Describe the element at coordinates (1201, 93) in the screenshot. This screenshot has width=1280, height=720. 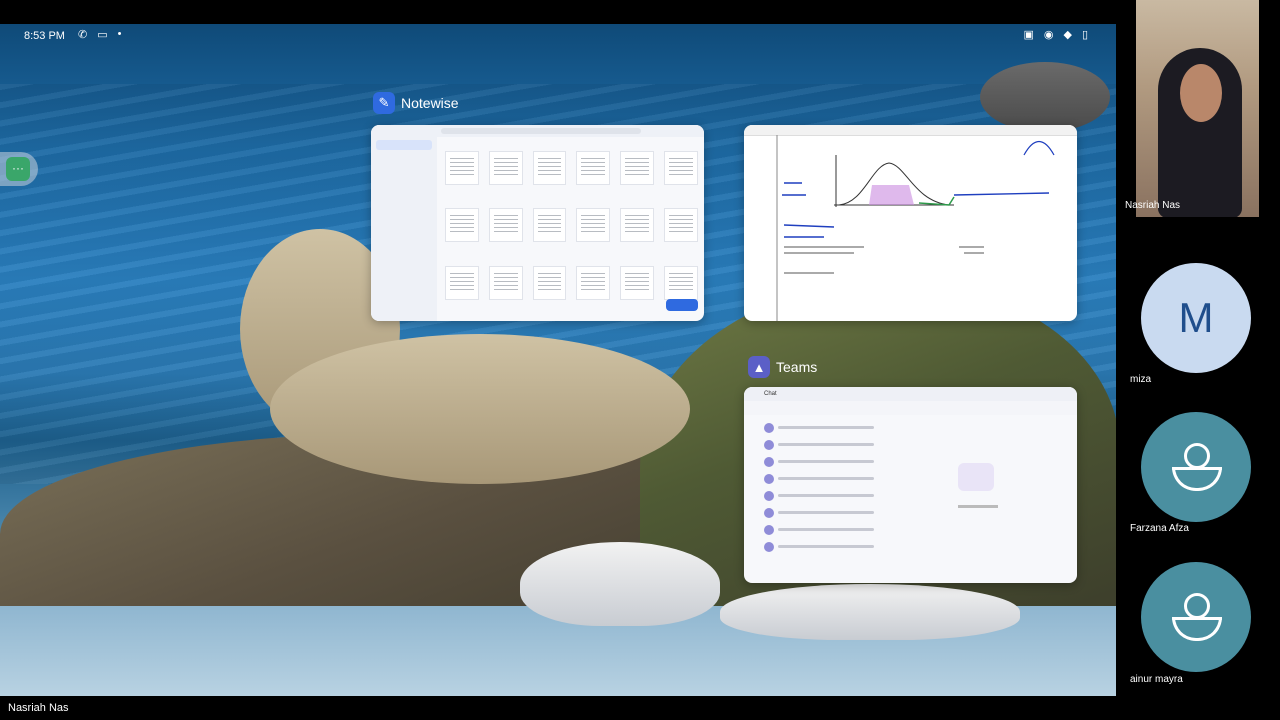
I see `participant-video-face` at that location.